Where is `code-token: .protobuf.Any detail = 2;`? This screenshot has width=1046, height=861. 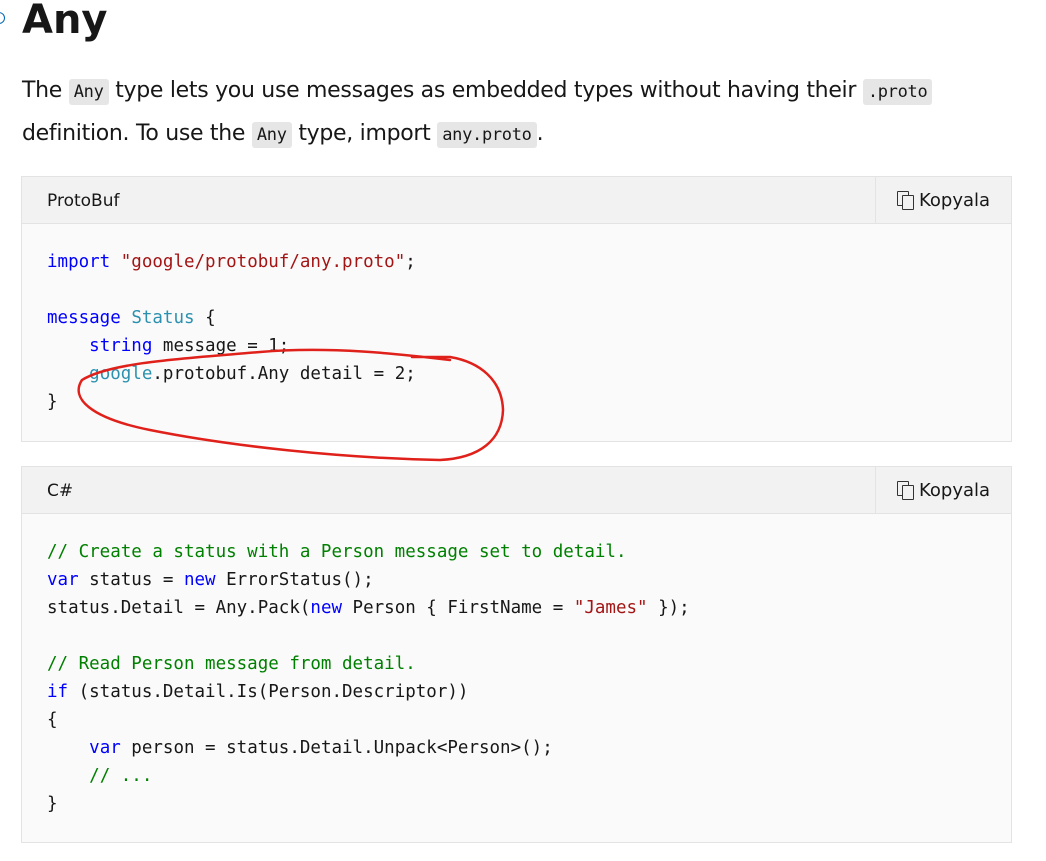 code-token: .protobuf.Any detail = 2; is located at coordinates (284, 374).